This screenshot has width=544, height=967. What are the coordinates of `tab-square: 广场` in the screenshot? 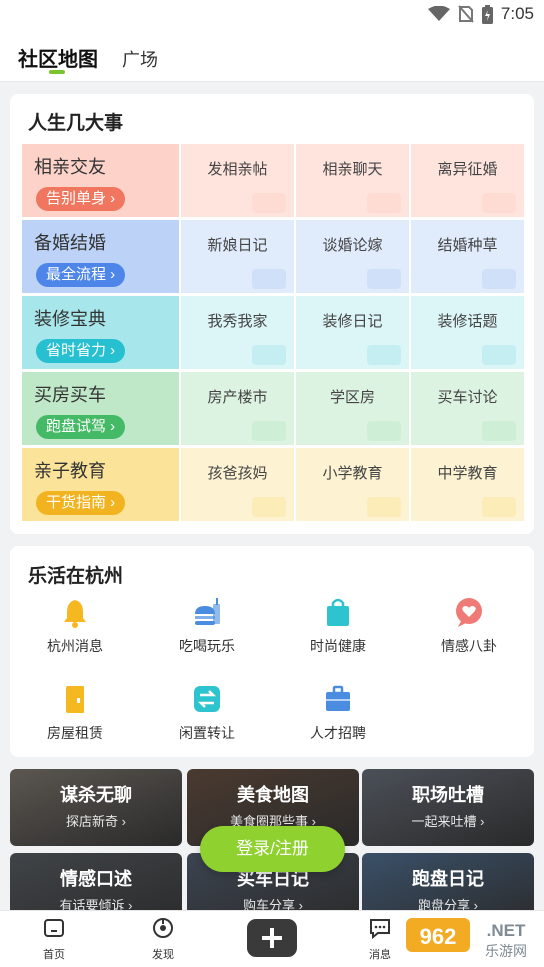 It's located at (140, 59).